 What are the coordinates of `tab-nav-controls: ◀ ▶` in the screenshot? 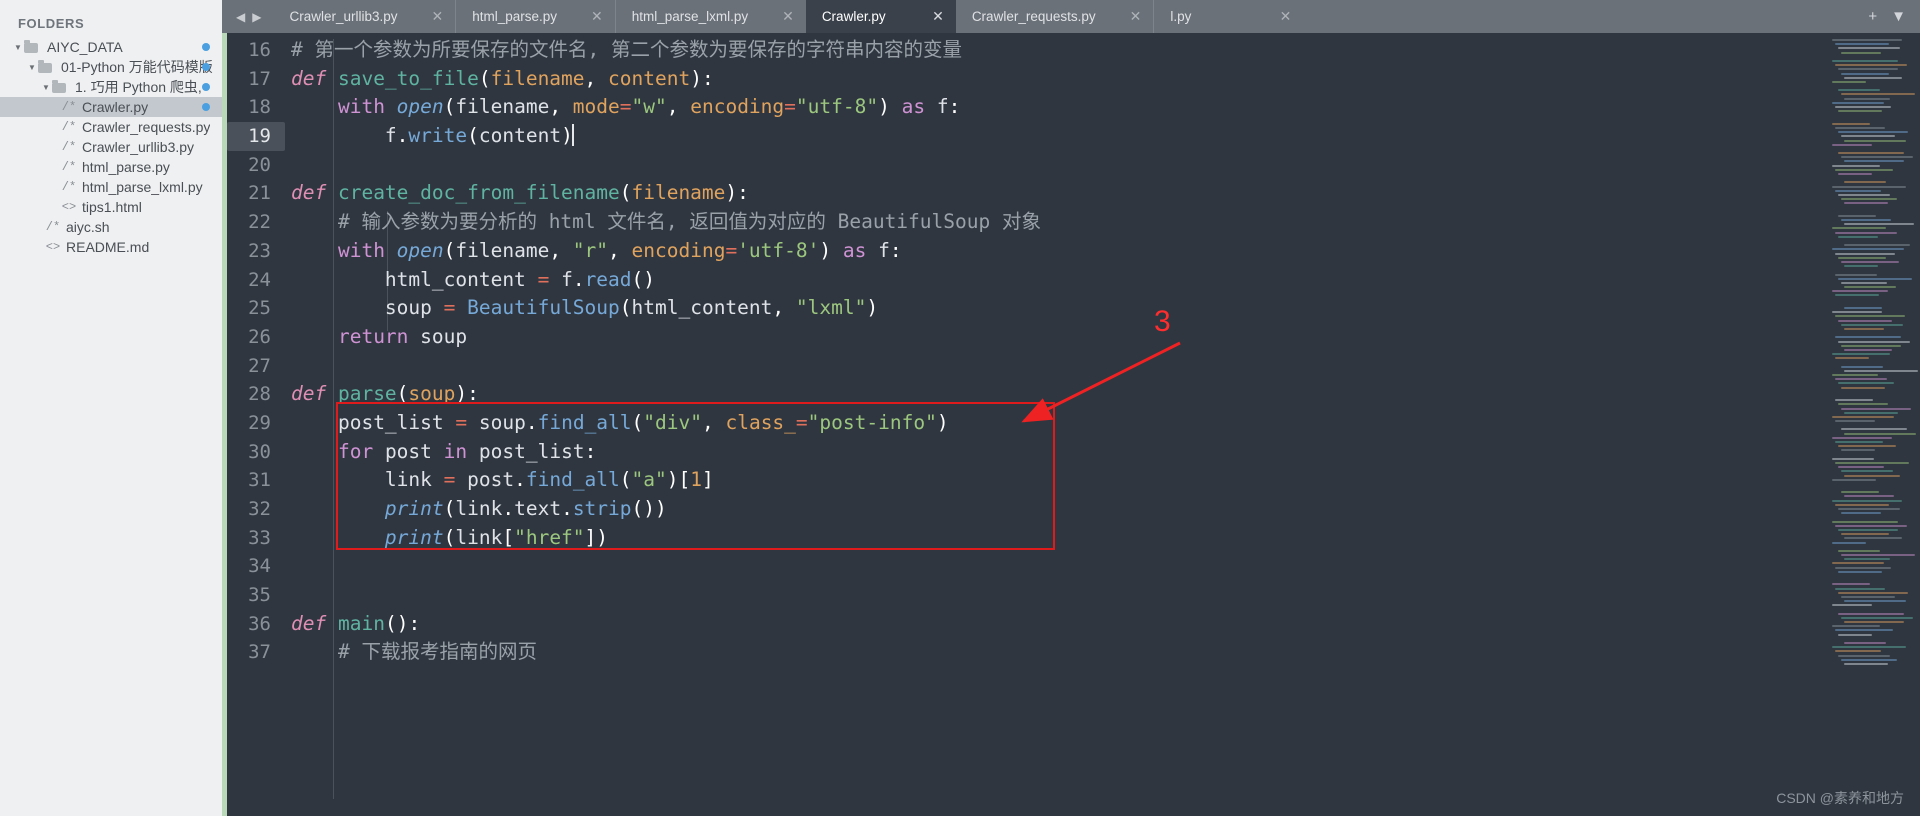 It's located at (247, 16).